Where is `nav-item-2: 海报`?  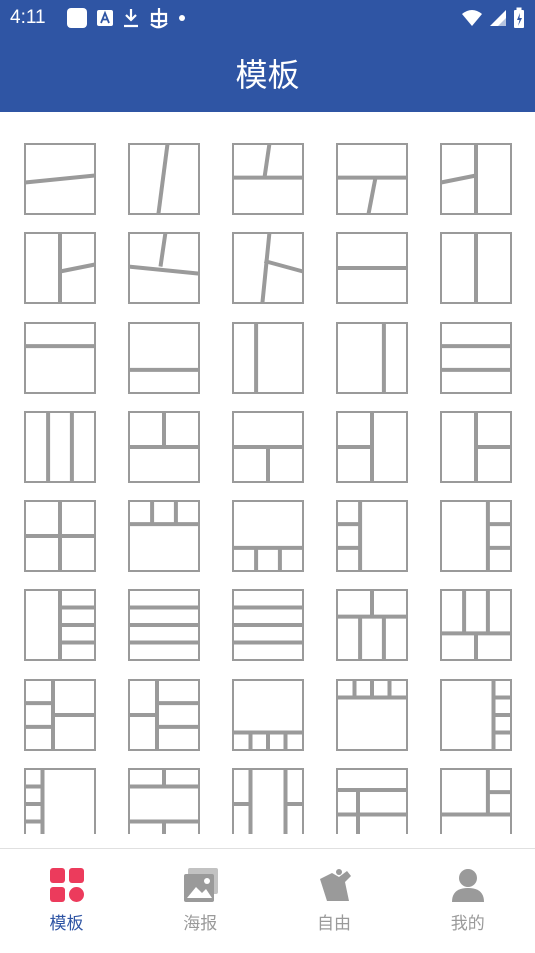
nav-item-2: 海报 is located at coordinates (200, 901).